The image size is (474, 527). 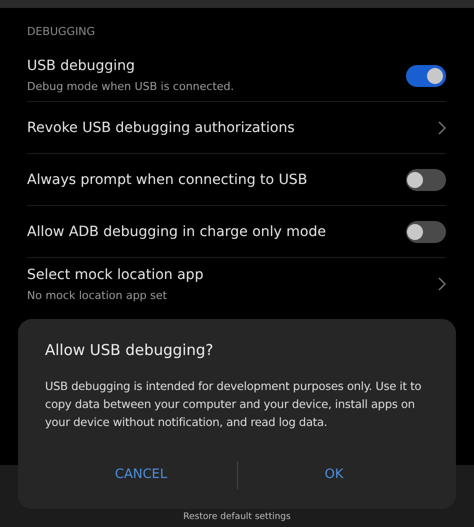 I want to click on setting-title: Select mock location app, so click(x=115, y=274).